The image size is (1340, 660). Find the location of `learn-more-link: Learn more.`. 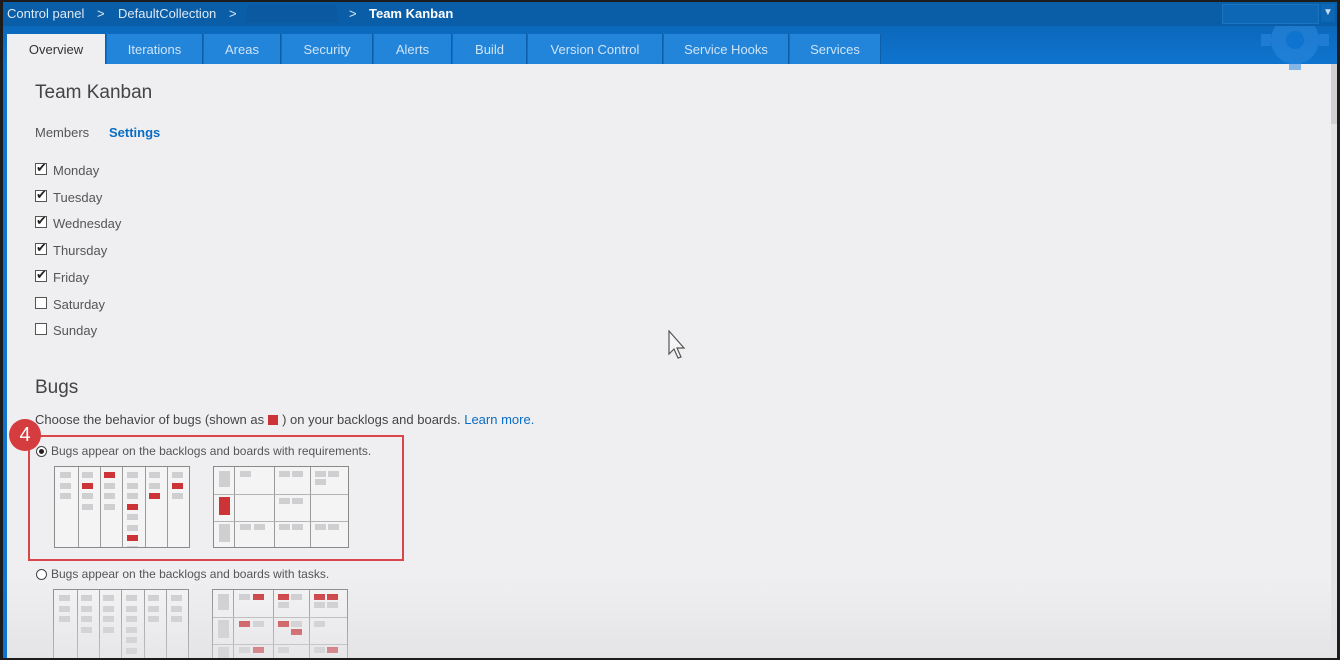

learn-more-link: Learn more. is located at coordinates (499, 419).